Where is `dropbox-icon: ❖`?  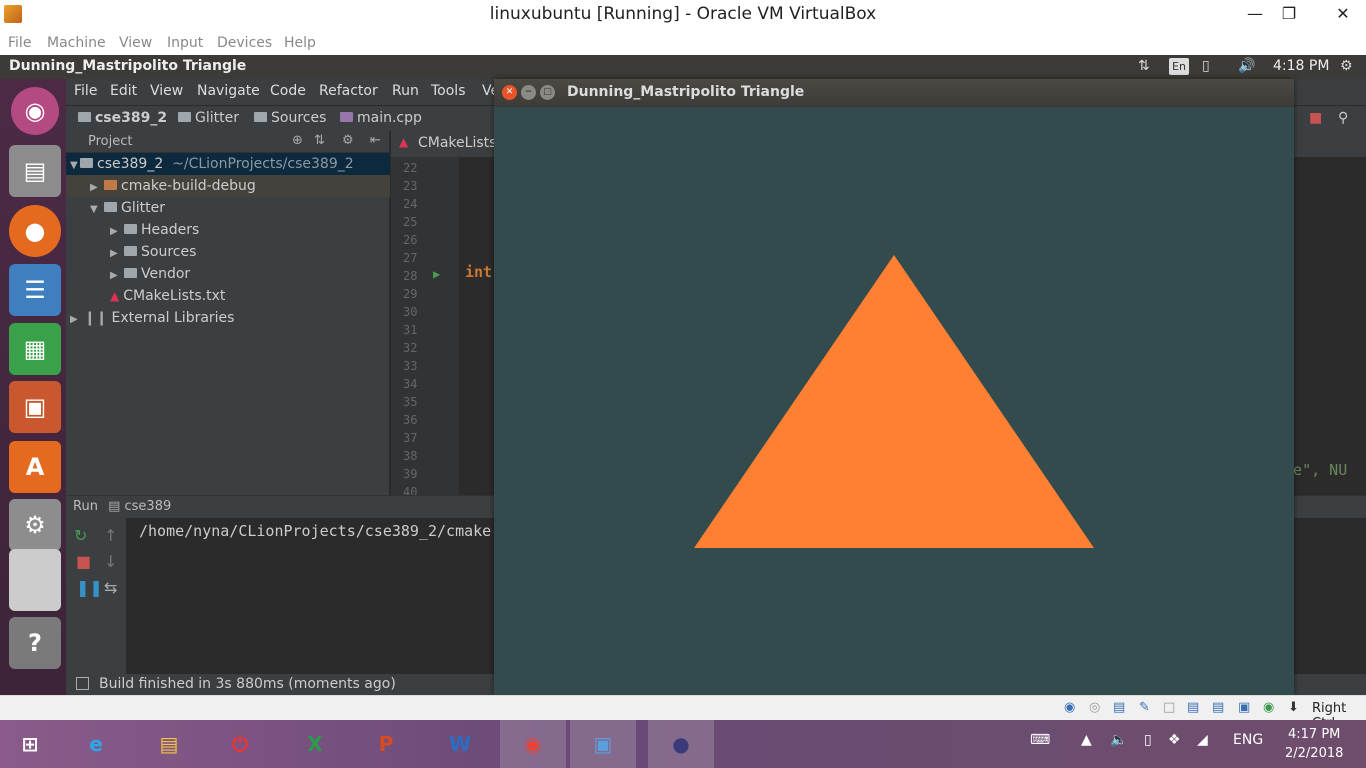 dropbox-icon: ❖ is located at coordinates (1174, 740).